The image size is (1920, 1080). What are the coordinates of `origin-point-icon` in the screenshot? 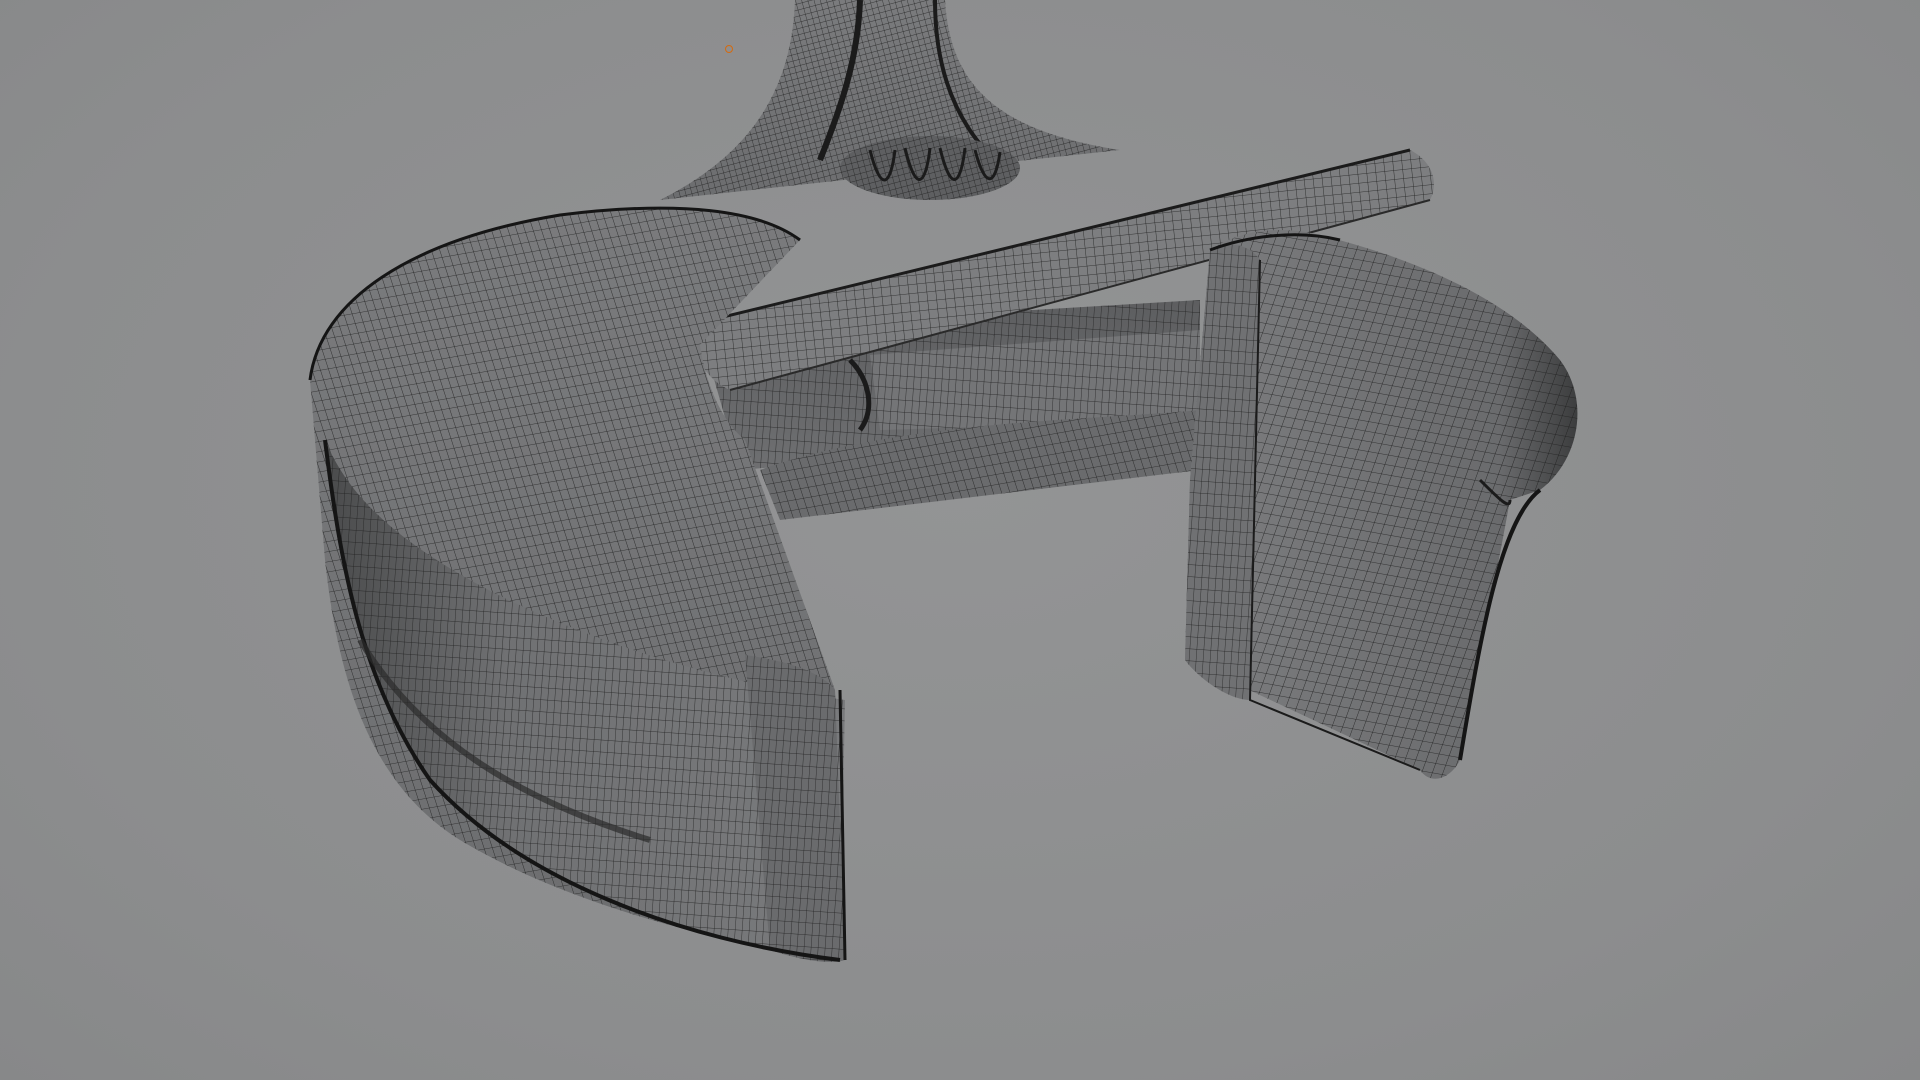 It's located at (729, 49).